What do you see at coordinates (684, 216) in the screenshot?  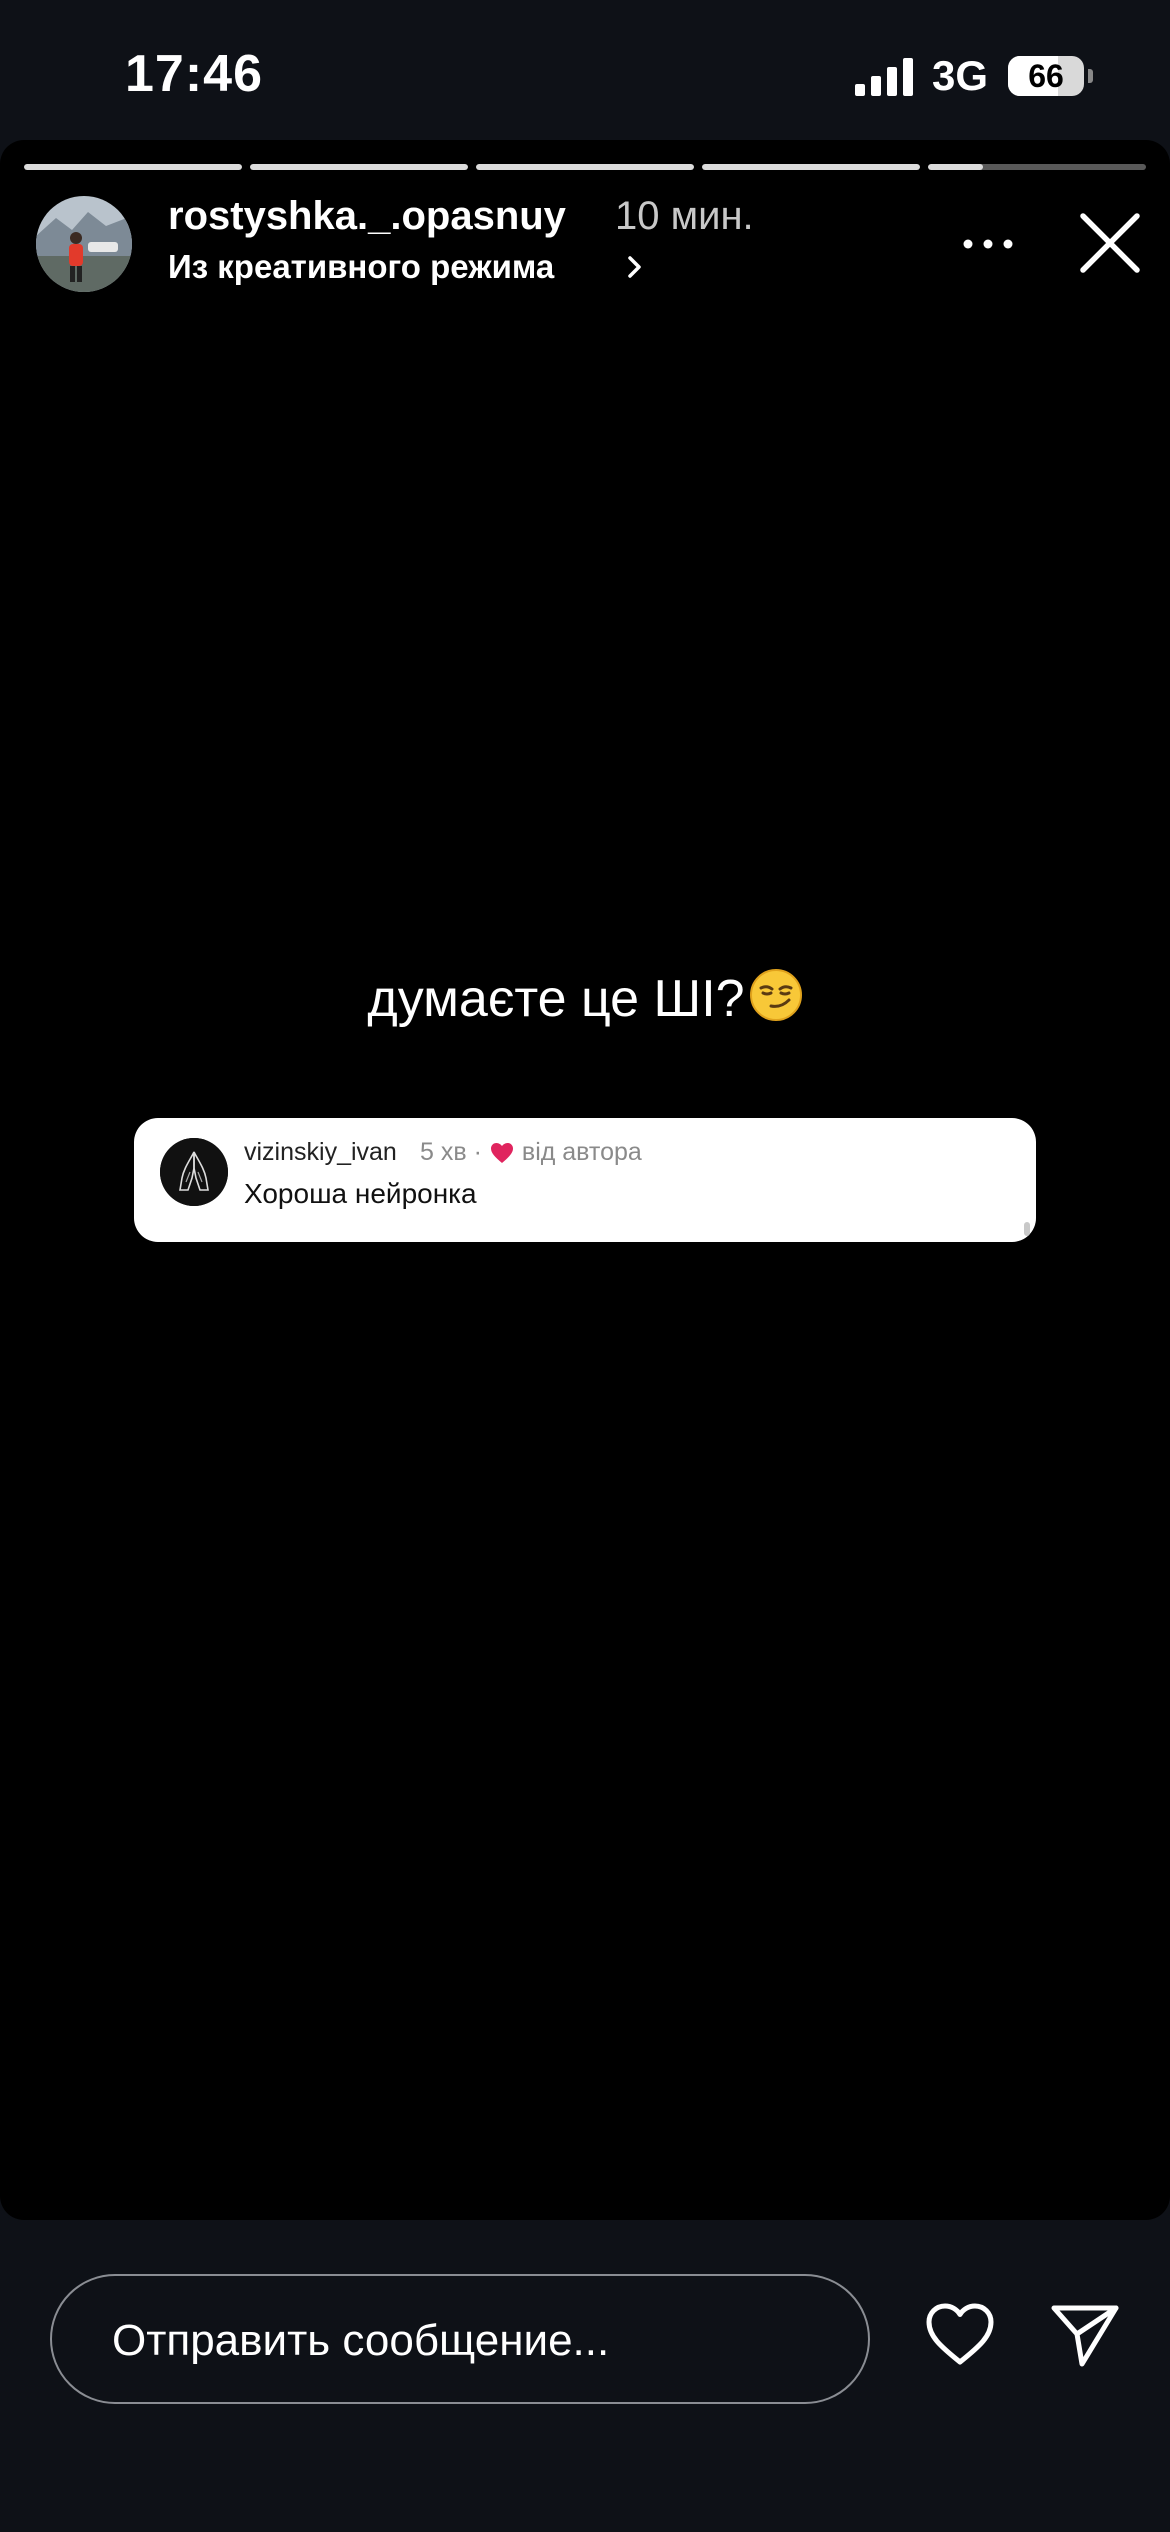 I see `story-time-ago: 10 мин.` at bounding box center [684, 216].